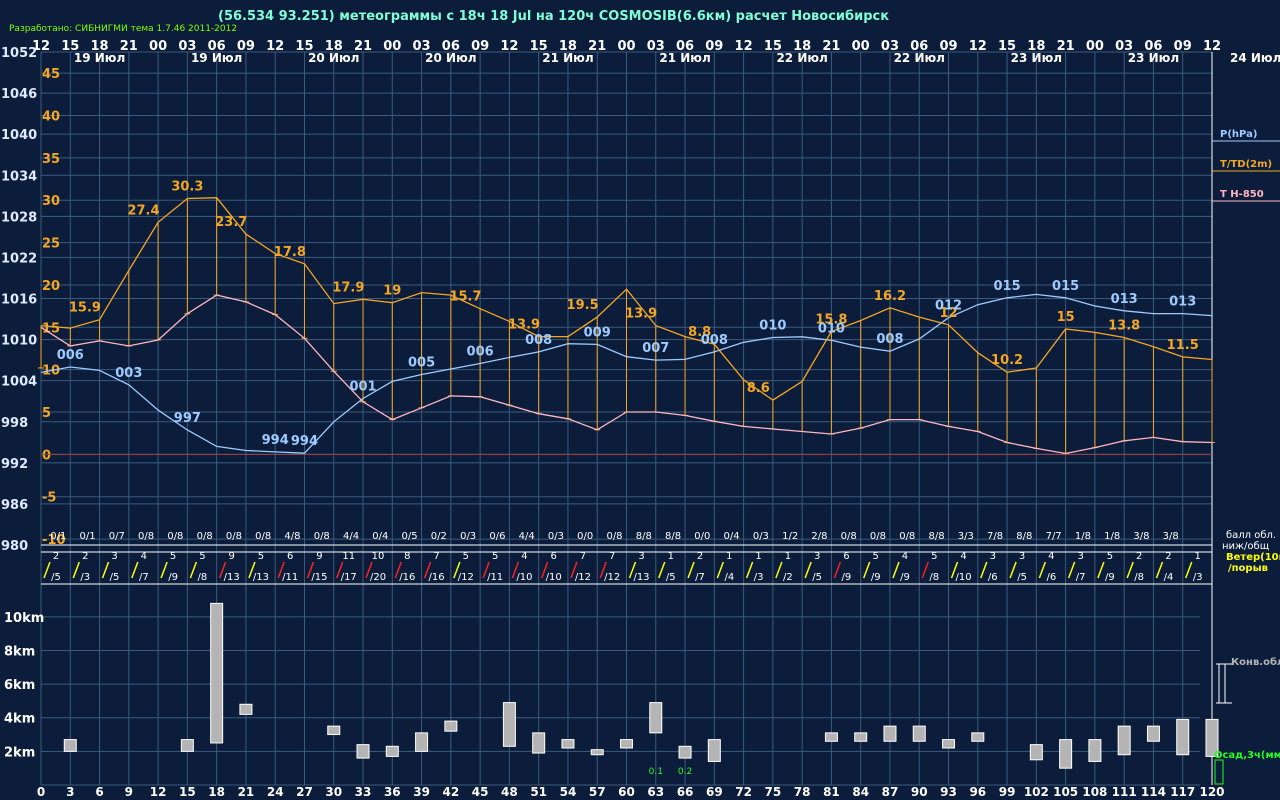 This screenshot has height=800, width=1280. What do you see at coordinates (846, 556) in the screenshot?
I see `wind-speed: 6` at bounding box center [846, 556].